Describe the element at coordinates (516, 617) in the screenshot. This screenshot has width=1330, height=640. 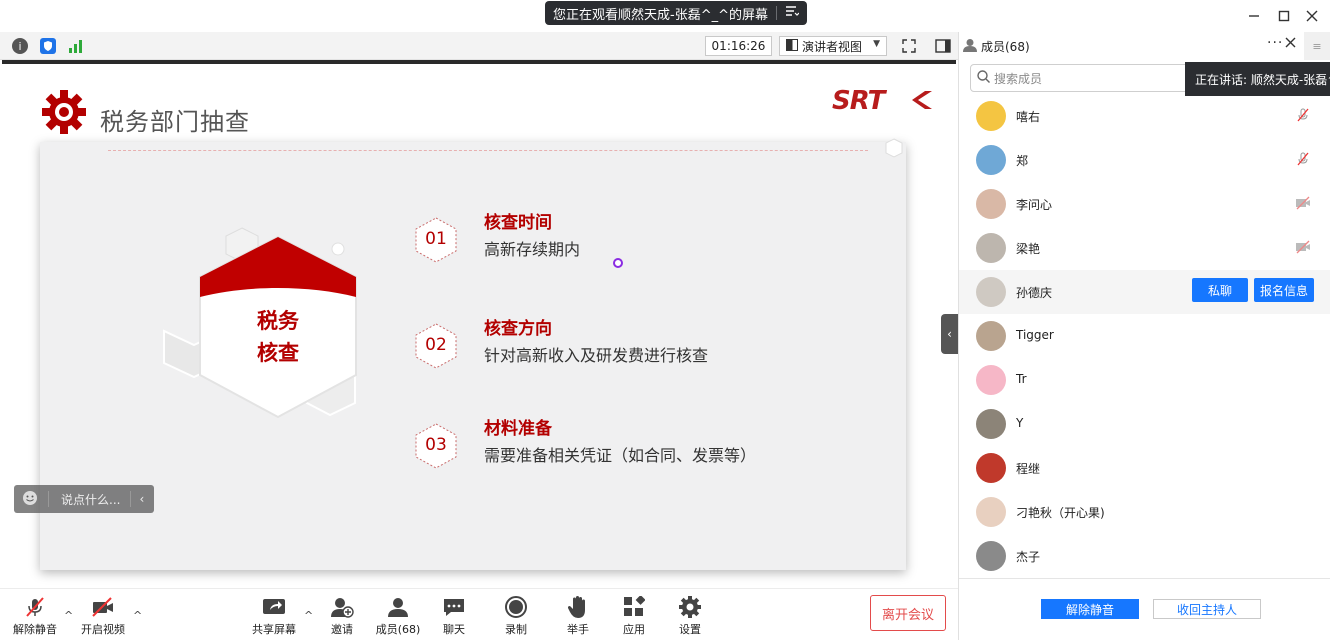
I see `record-button: 录制` at that location.